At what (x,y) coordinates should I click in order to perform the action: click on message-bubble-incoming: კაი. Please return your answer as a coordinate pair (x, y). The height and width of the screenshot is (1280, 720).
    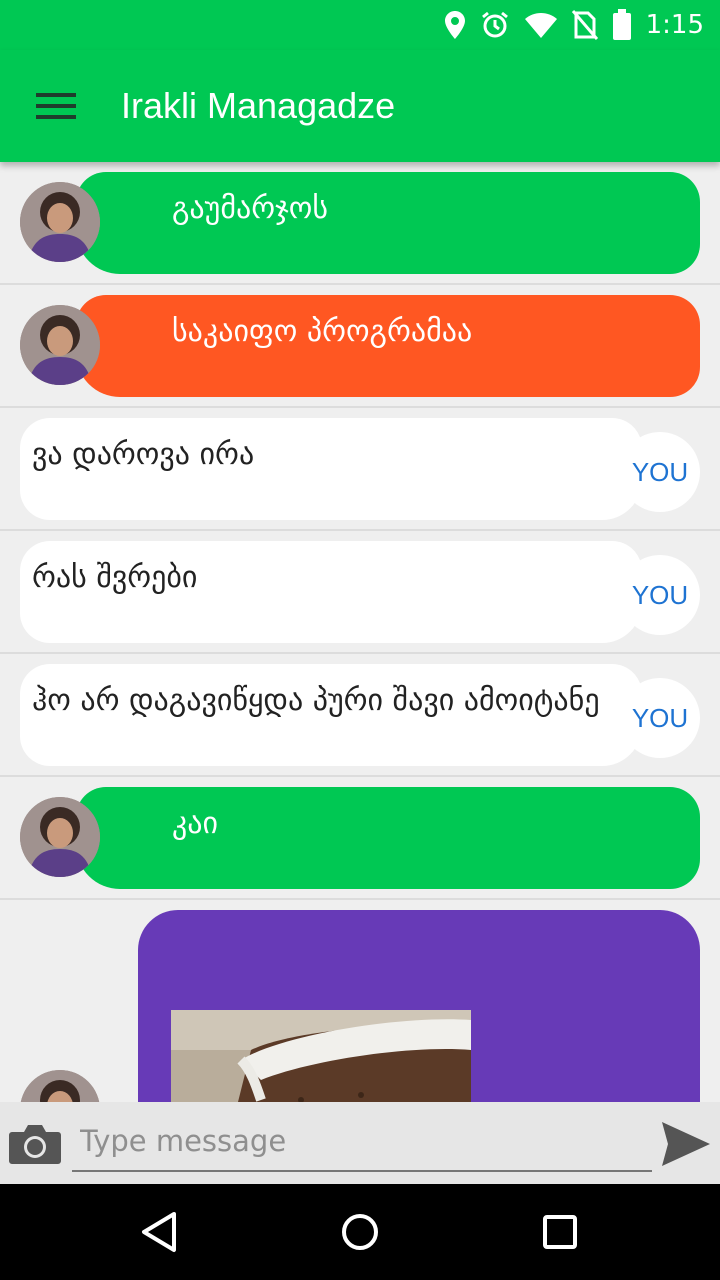
    Looking at the image, I should click on (388, 838).